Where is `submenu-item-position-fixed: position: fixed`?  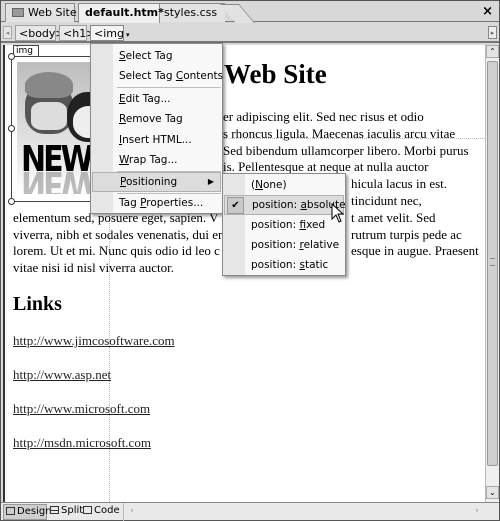 submenu-item-position-fixed: position: fixed is located at coordinates (284, 225).